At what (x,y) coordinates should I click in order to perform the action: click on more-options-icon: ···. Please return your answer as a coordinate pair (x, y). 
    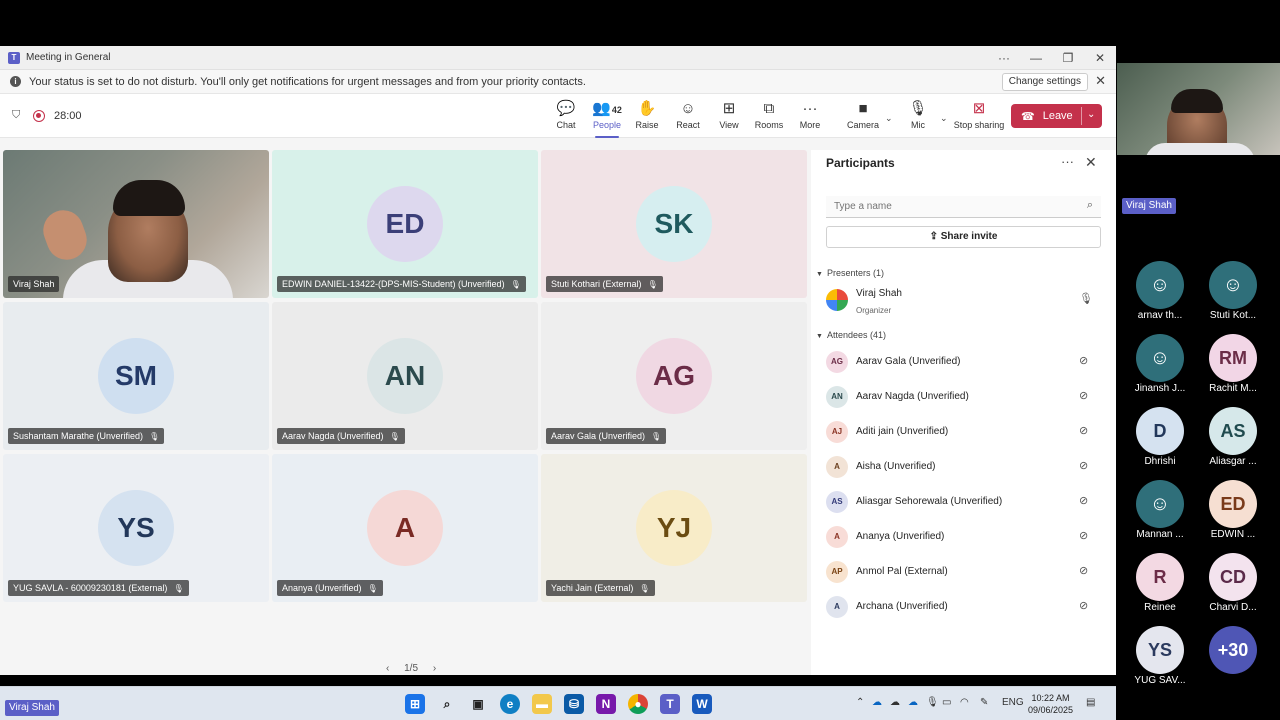
    Looking at the image, I should click on (1004, 58).